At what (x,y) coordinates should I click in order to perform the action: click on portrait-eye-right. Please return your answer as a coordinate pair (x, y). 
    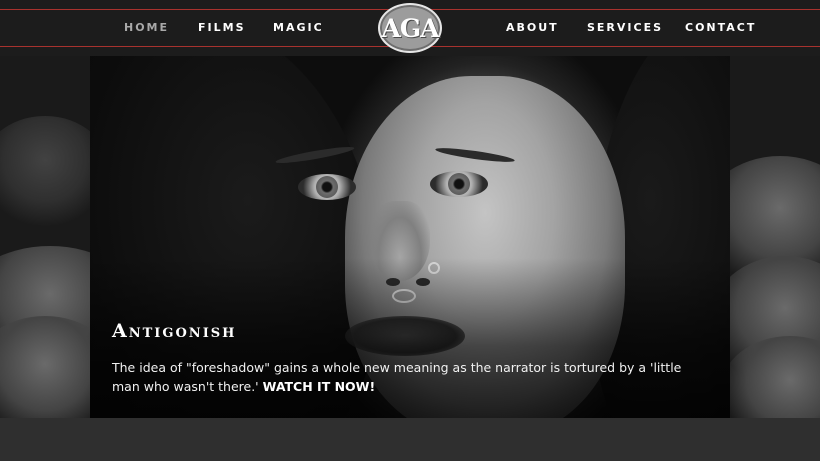
    Looking at the image, I should click on (459, 184).